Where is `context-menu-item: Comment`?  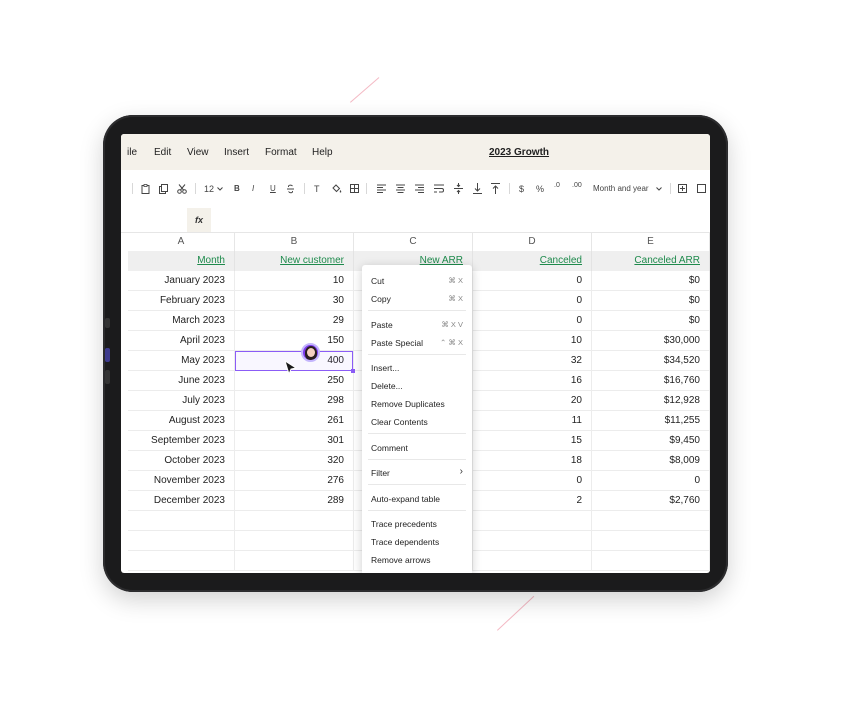 context-menu-item: Comment is located at coordinates (417, 450).